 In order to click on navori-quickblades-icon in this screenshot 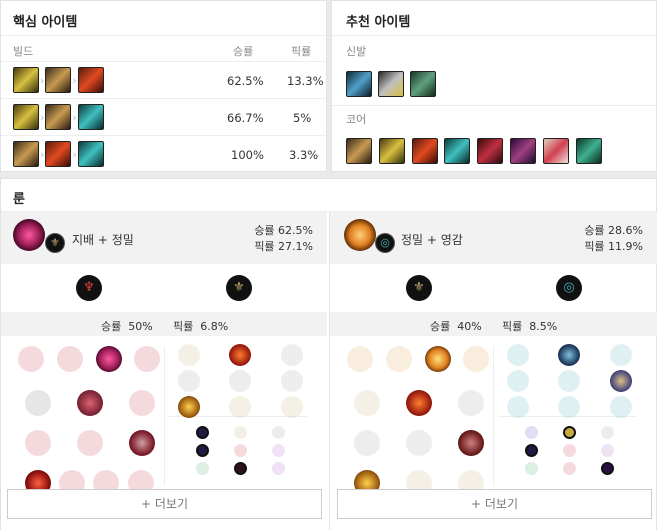, I will do `click(523, 151)`.